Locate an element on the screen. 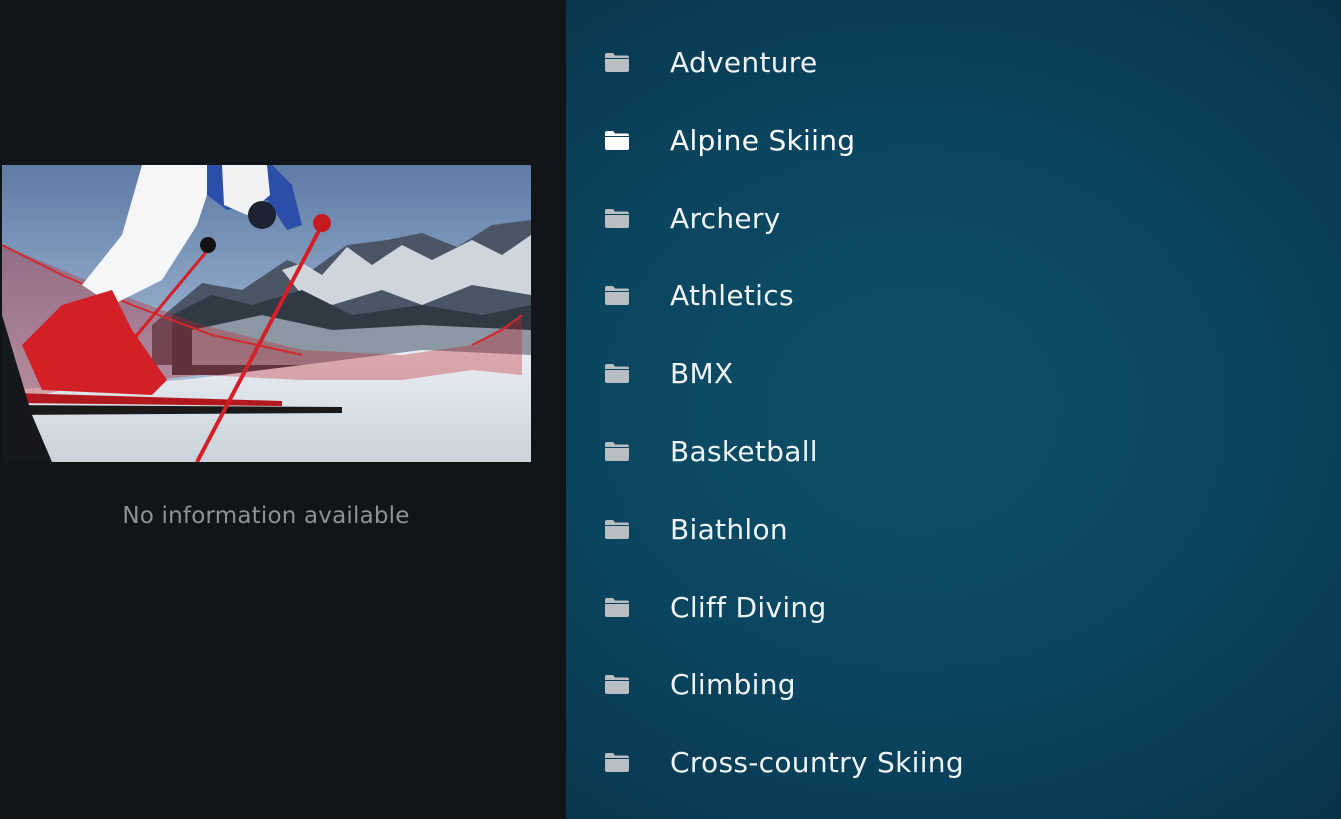 Image resolution: width=1341 pixels, height=819 pixels. list-item: Cliff Diving is located at coordinates (953, 609).